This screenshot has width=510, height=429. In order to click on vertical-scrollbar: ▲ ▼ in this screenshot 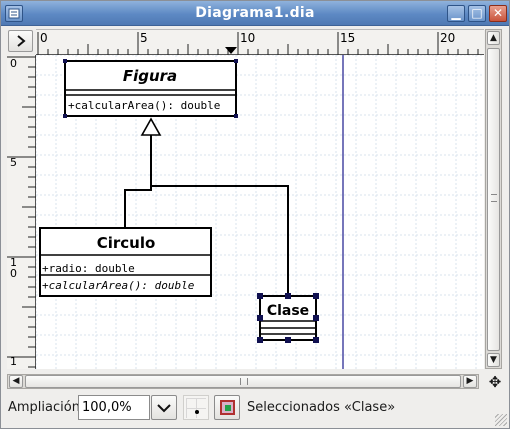, I will do `click(493, 199)`.